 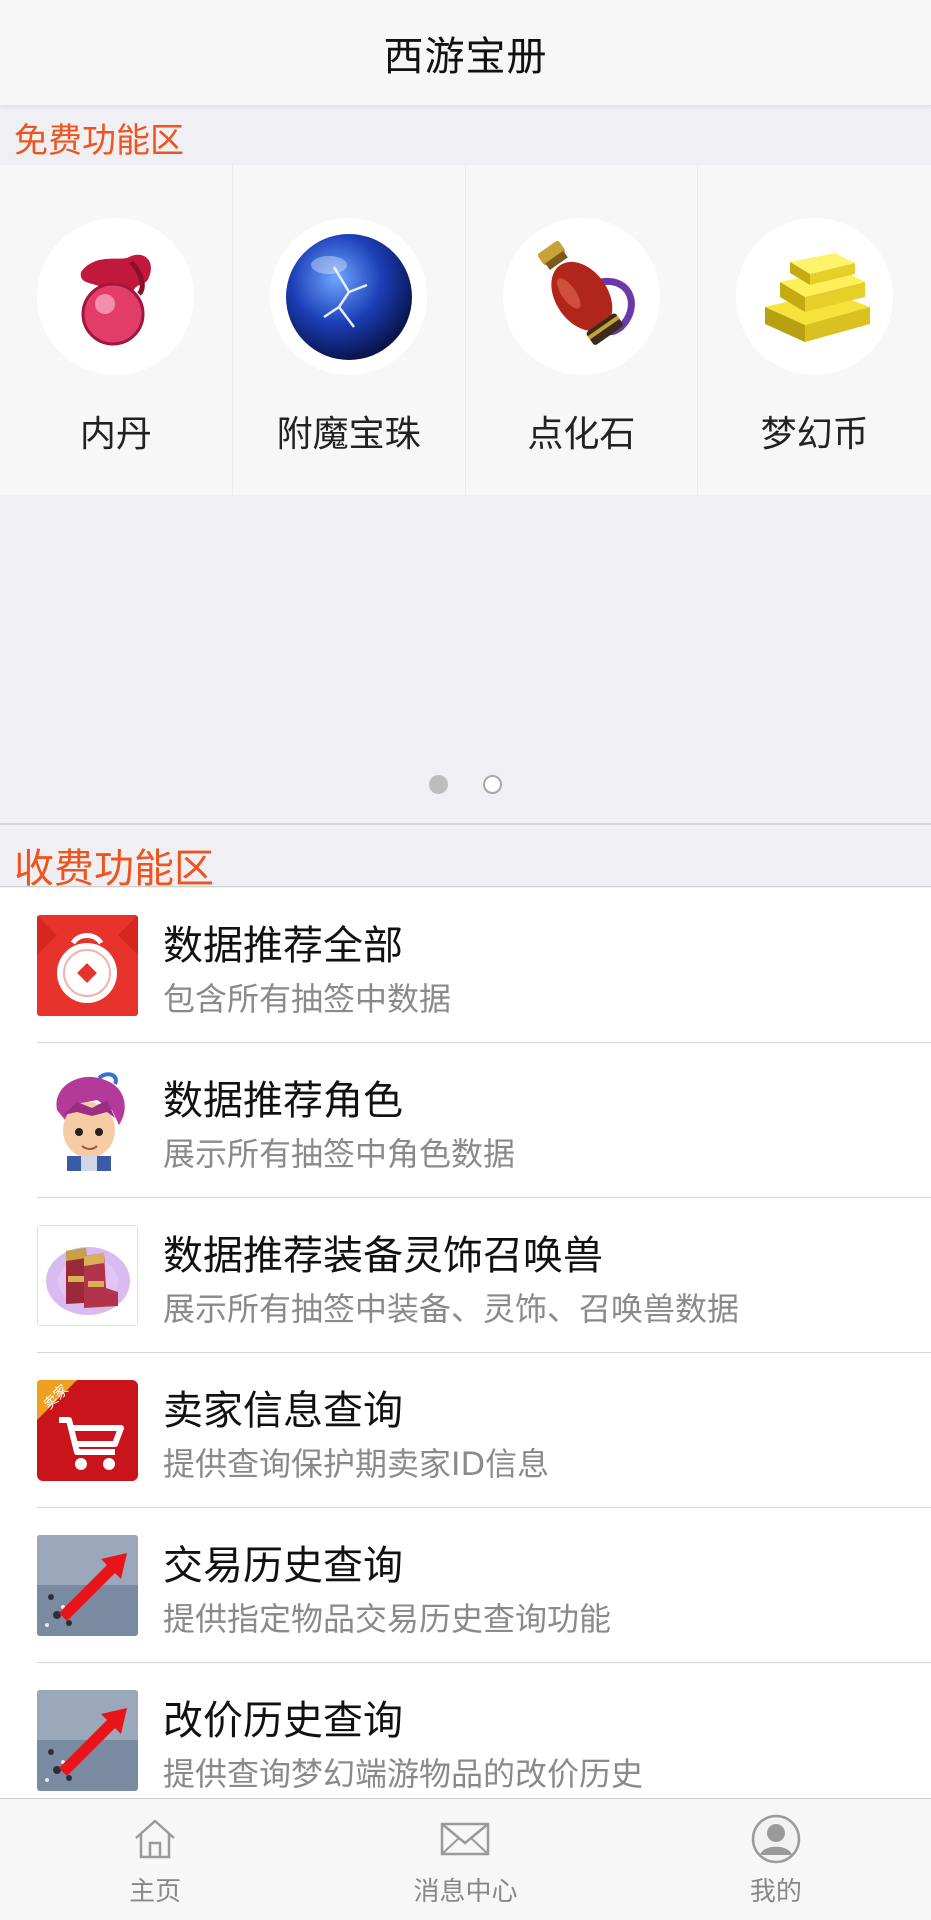 What do you see at coordinates (465, 965) in the screenshot?
I see `list-item-recommend-all: 数据推荐全部 包含所有抽签中数据` at bounding box center [465, 965].